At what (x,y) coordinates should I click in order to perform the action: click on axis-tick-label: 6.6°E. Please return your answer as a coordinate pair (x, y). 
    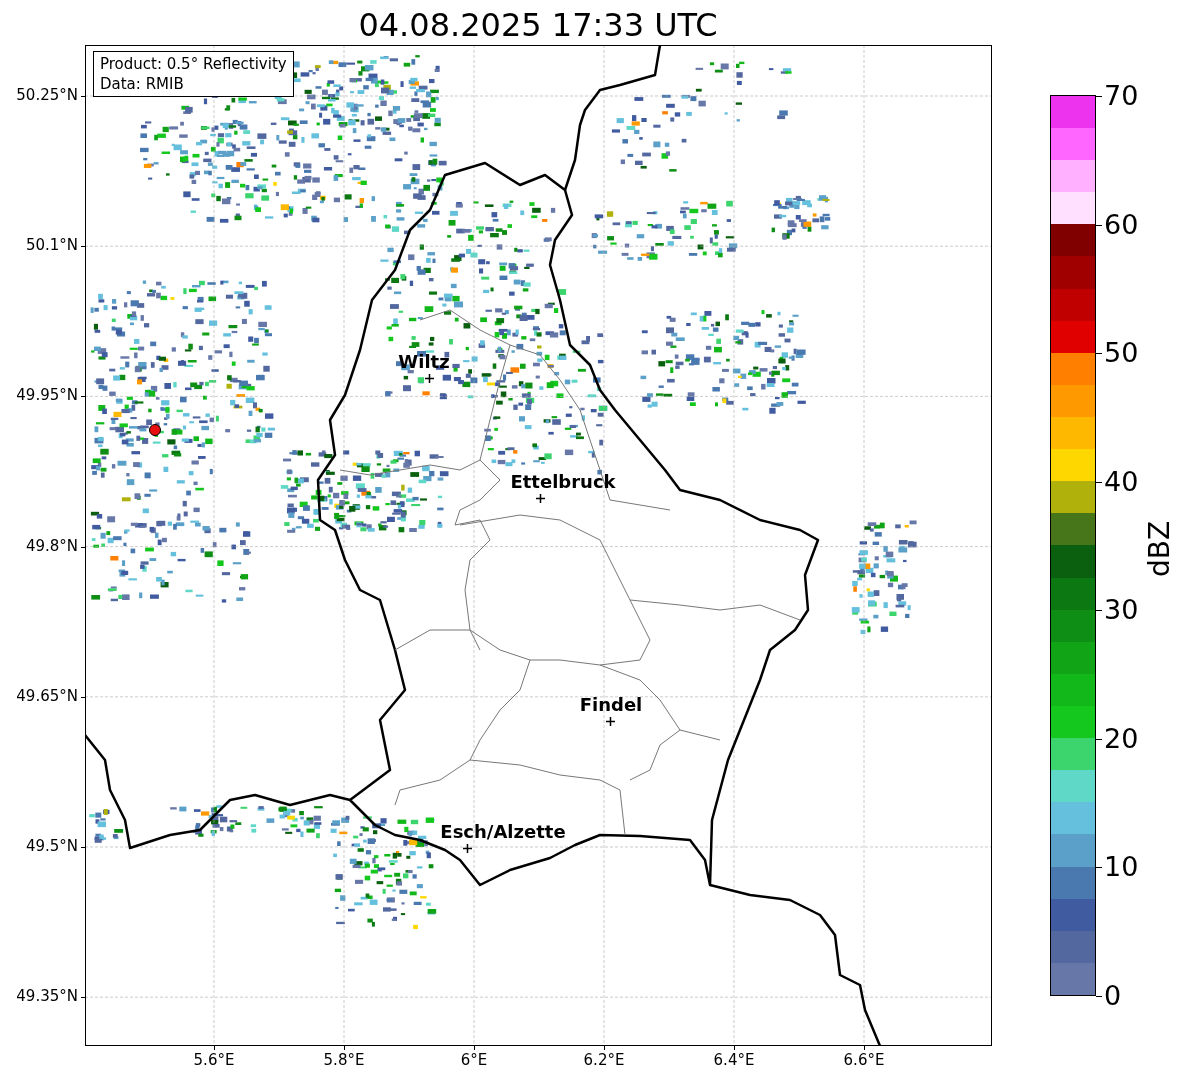
    Looking at the image, I should click on (864, 1060).